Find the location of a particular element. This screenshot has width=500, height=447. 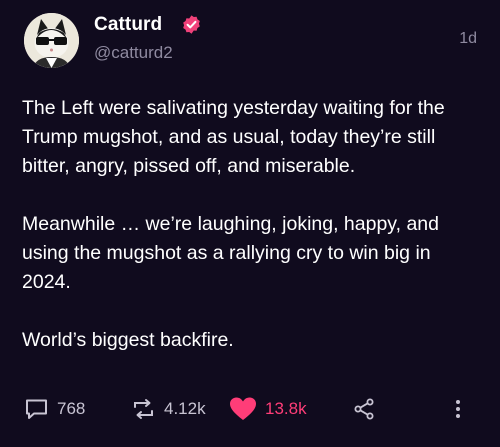

share-button is located at coordinates (364, 409).